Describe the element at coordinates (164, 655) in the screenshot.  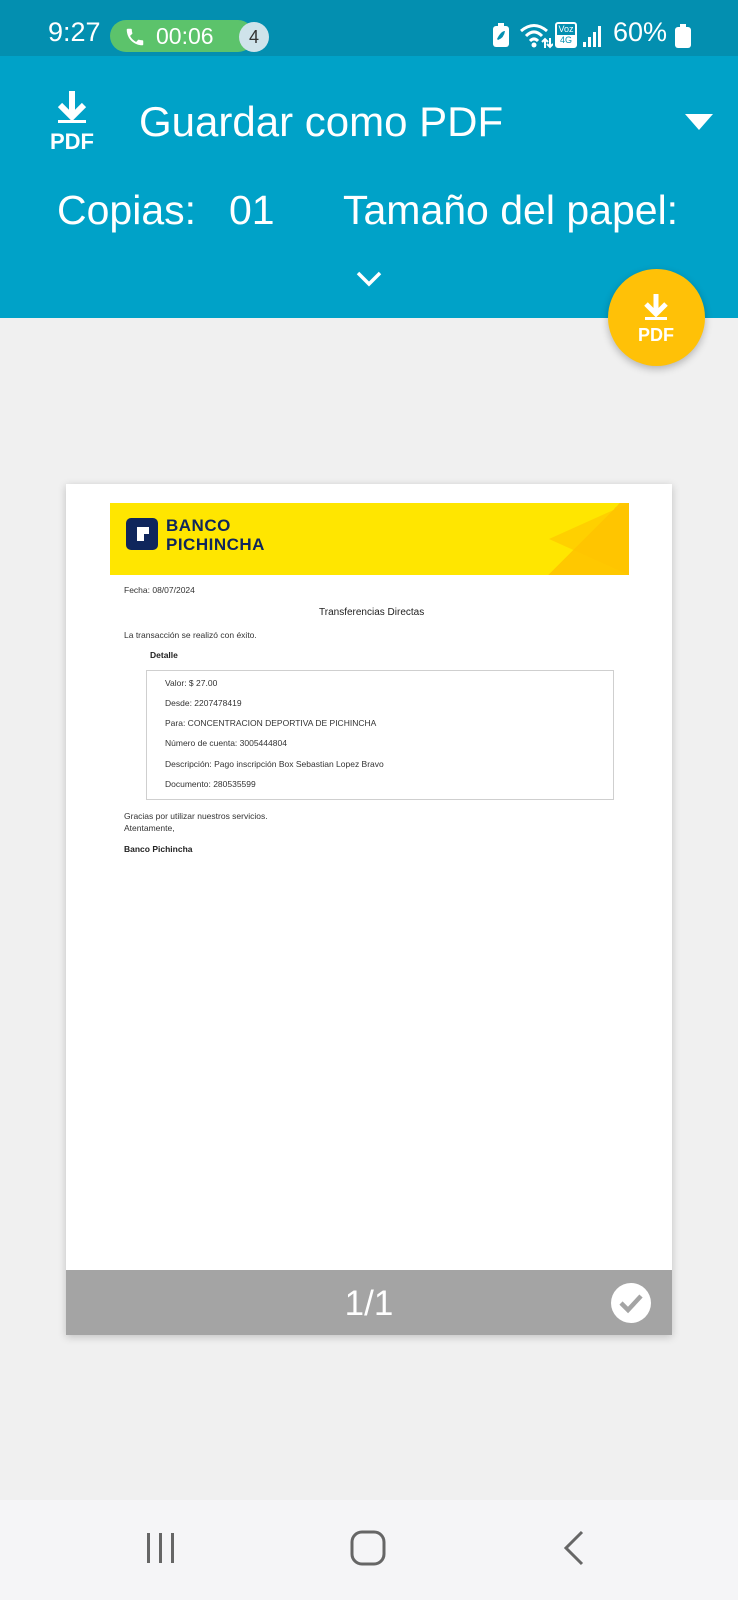
I see `detail-heading: Detalle` at that location.